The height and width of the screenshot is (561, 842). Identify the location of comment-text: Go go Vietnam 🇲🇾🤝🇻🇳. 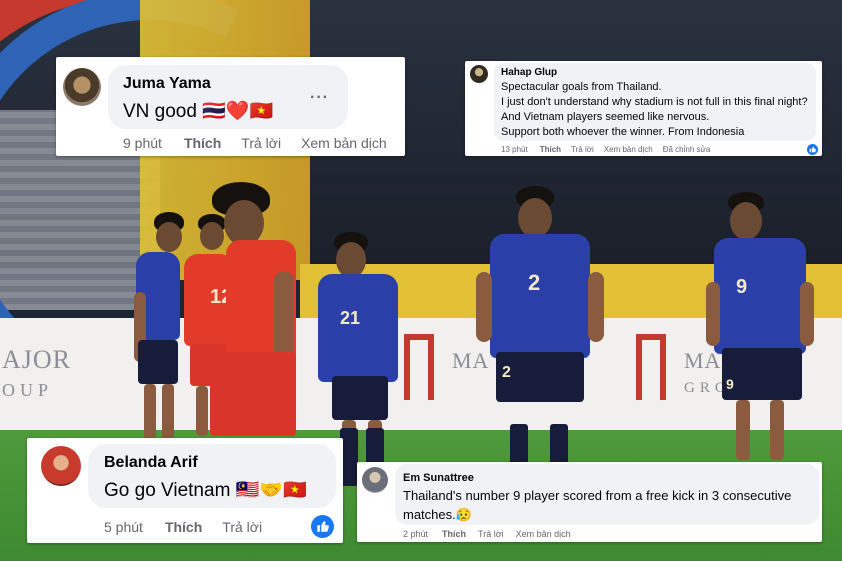
(205, 490).